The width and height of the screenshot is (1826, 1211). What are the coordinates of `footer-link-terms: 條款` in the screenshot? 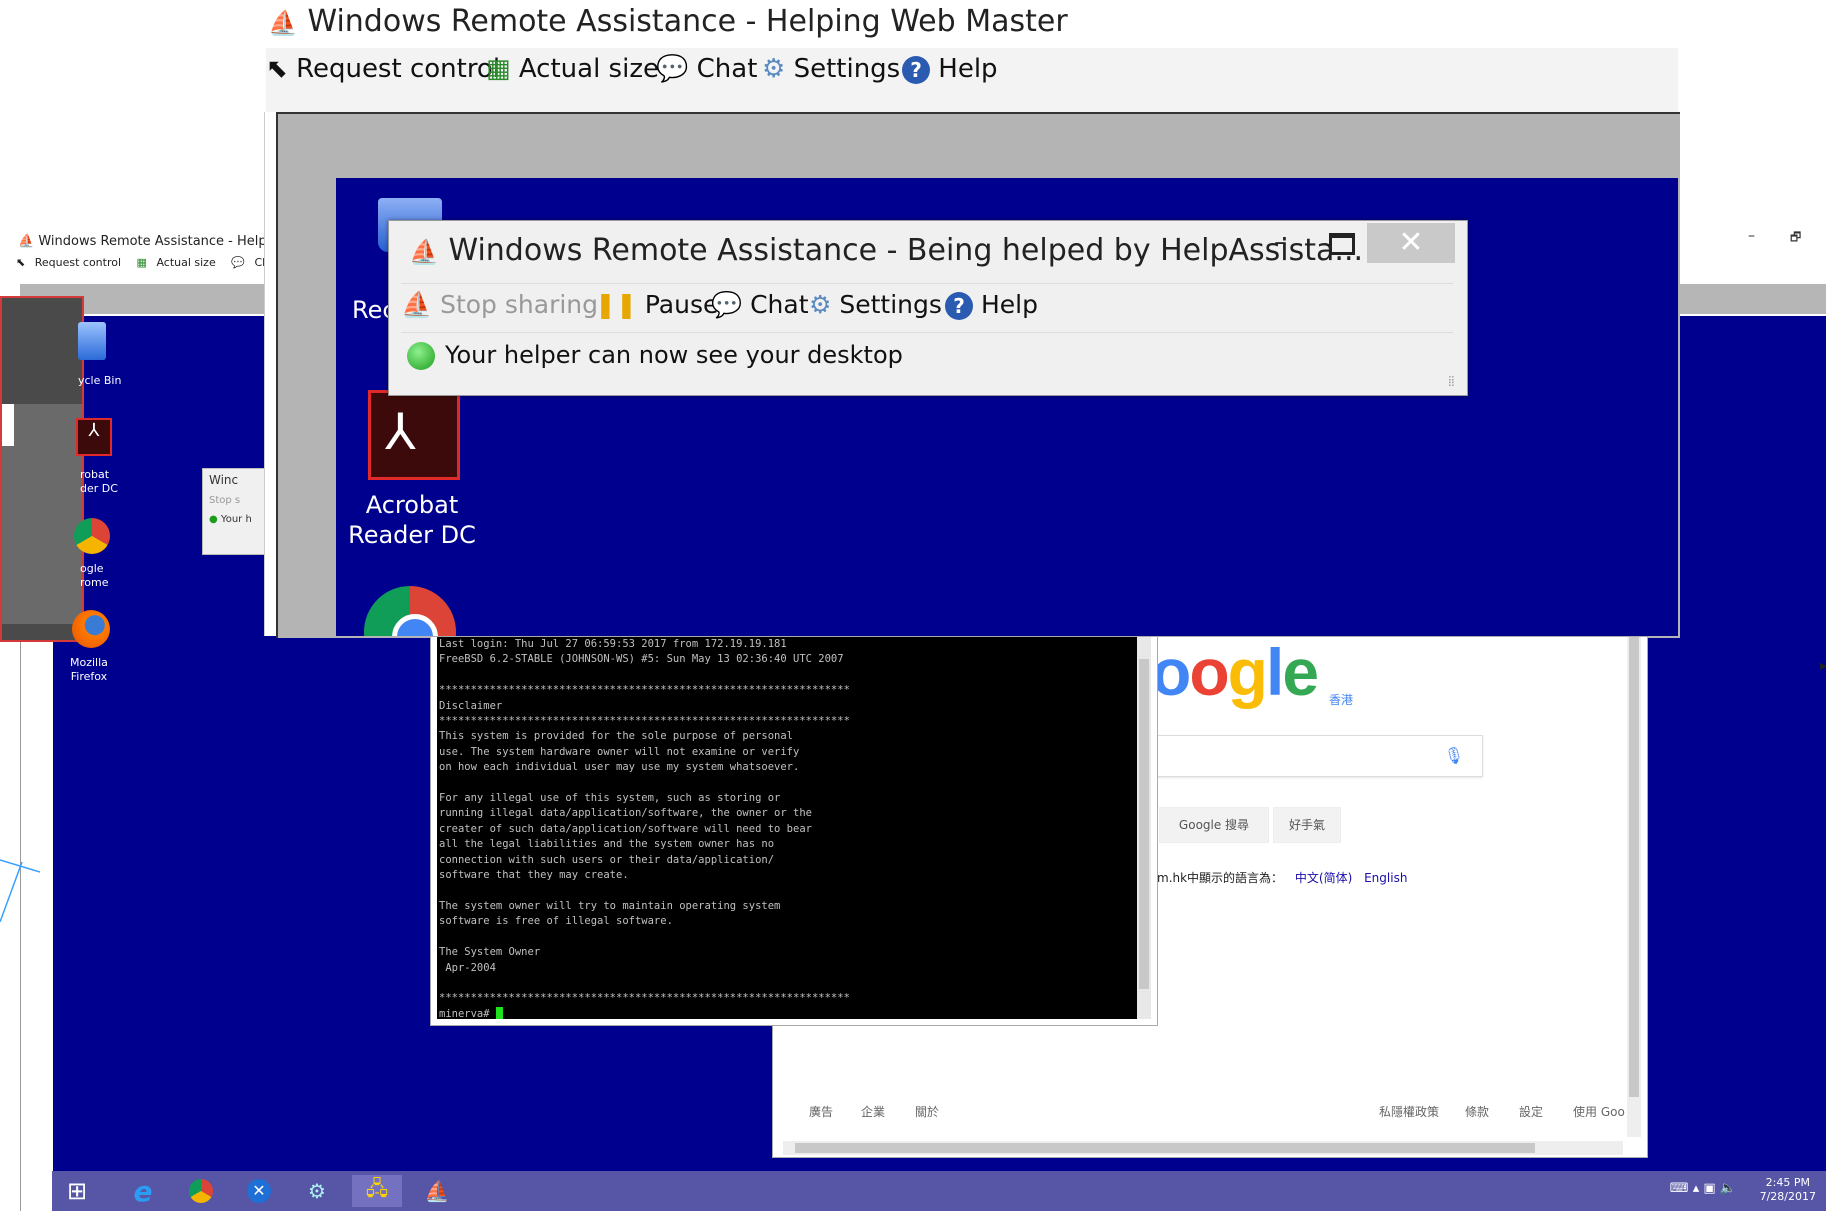 It's located at (1477, 1111).